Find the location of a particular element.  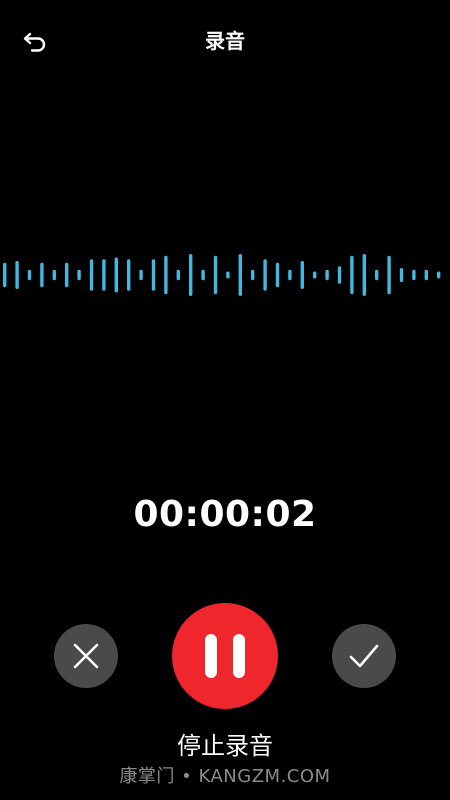

audio-waveform is located at coordinates (222, 275).